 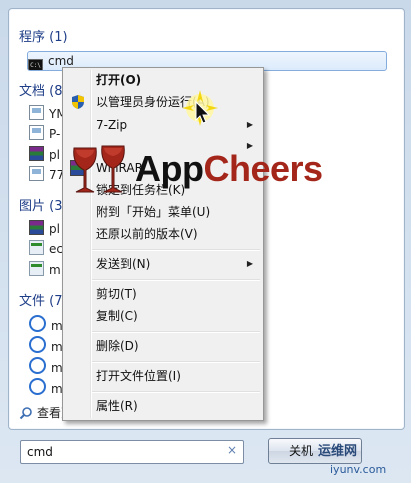 What do you see at coordinates (40, 299) in the screenshot?
I see `section-title-files: 文件 (7` at bounding box center [40, 299].